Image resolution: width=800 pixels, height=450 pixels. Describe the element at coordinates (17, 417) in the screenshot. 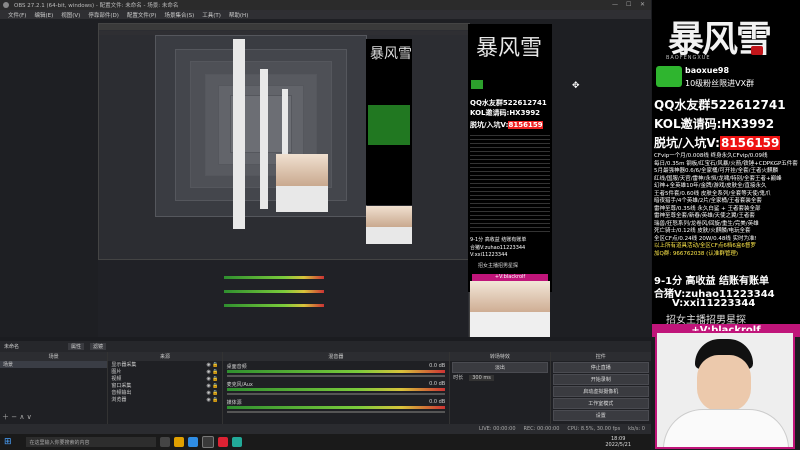

I see `add-scene-icon: ＋ − ∧ ∨` at that location.